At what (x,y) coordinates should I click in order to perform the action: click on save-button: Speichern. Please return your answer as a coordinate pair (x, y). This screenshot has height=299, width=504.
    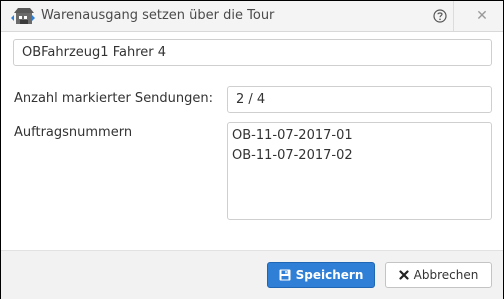
    Looking at the image, I should click on (321, 275).